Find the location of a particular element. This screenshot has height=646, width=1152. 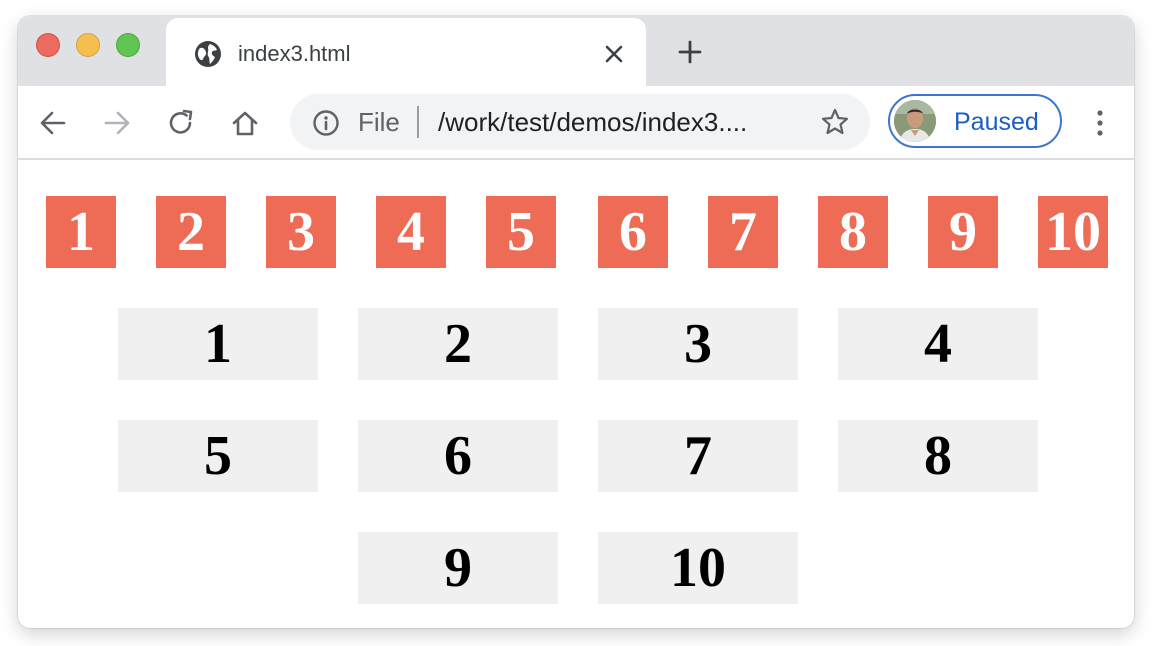

globe-icon is located at coordinates (208, 54).